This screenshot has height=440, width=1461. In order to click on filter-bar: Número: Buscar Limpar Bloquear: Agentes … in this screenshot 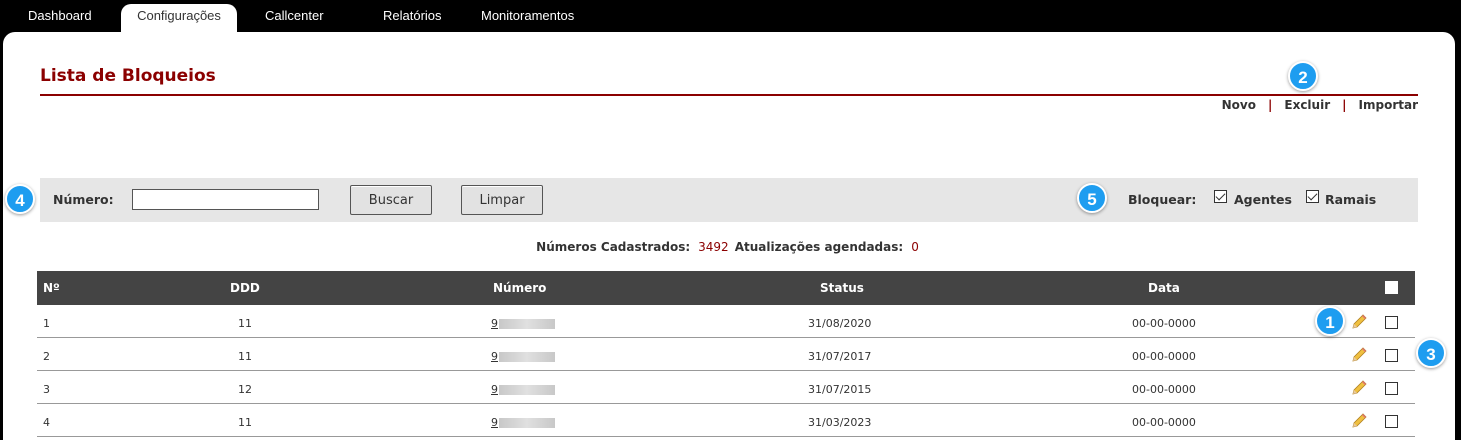, I will do `click(729, 200)`.